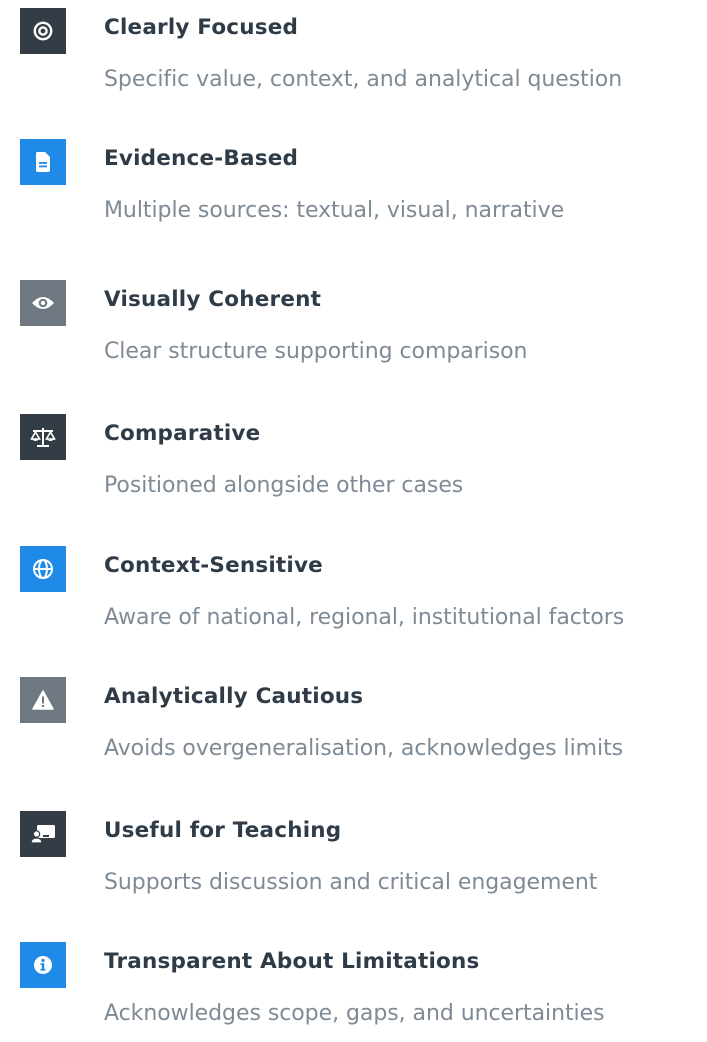  I want to click on item-title: Comparative, so click(182, 433).